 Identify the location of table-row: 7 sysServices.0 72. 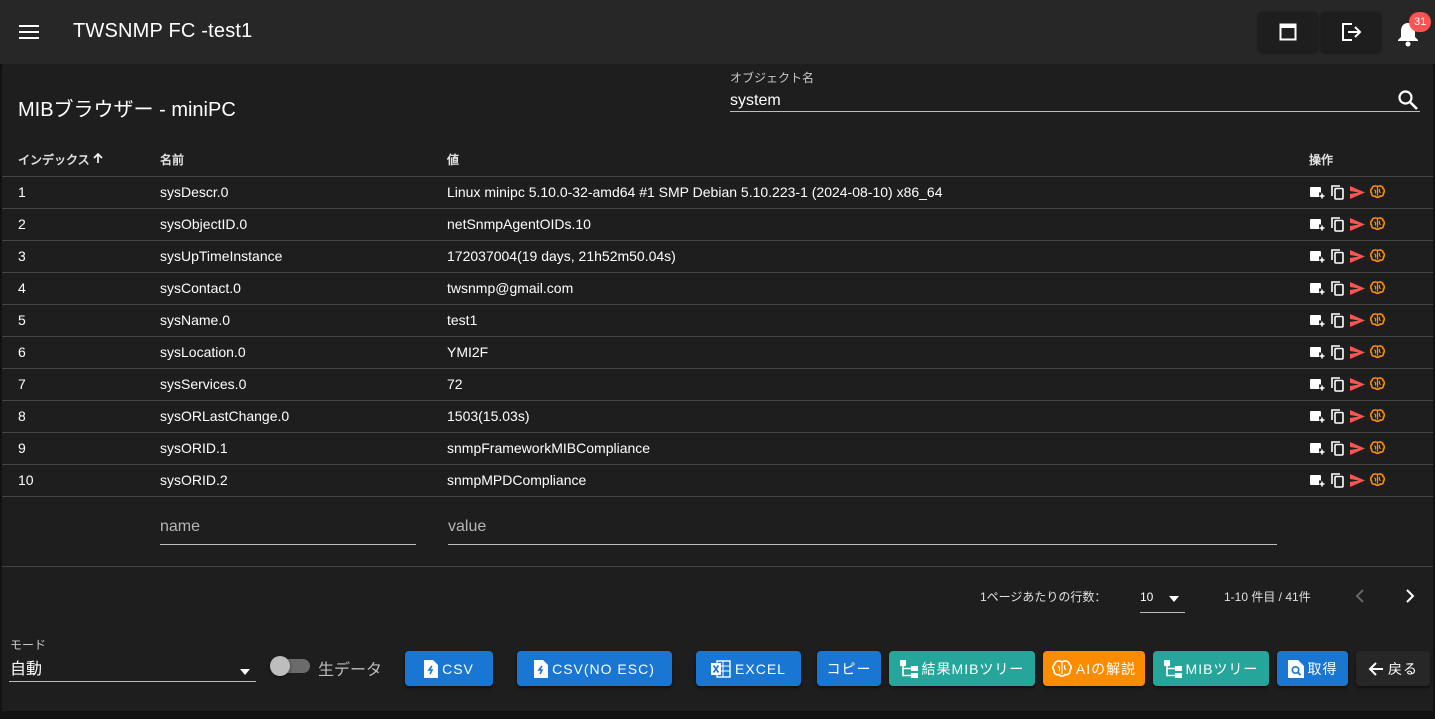
(717, 384).